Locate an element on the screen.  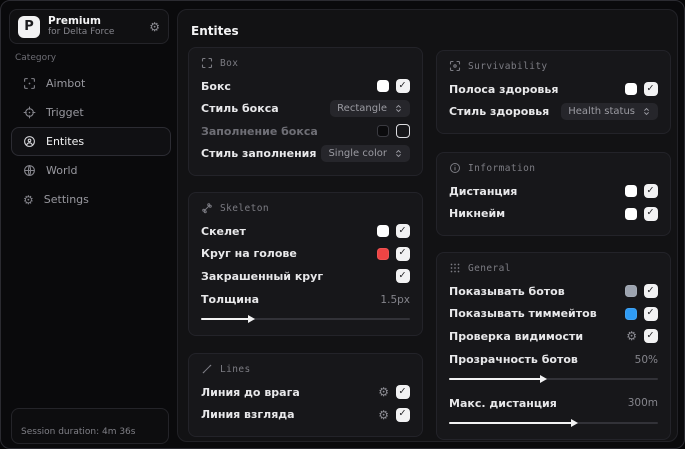
box-style-select: Rectangle is located at coordinates (370, 109).